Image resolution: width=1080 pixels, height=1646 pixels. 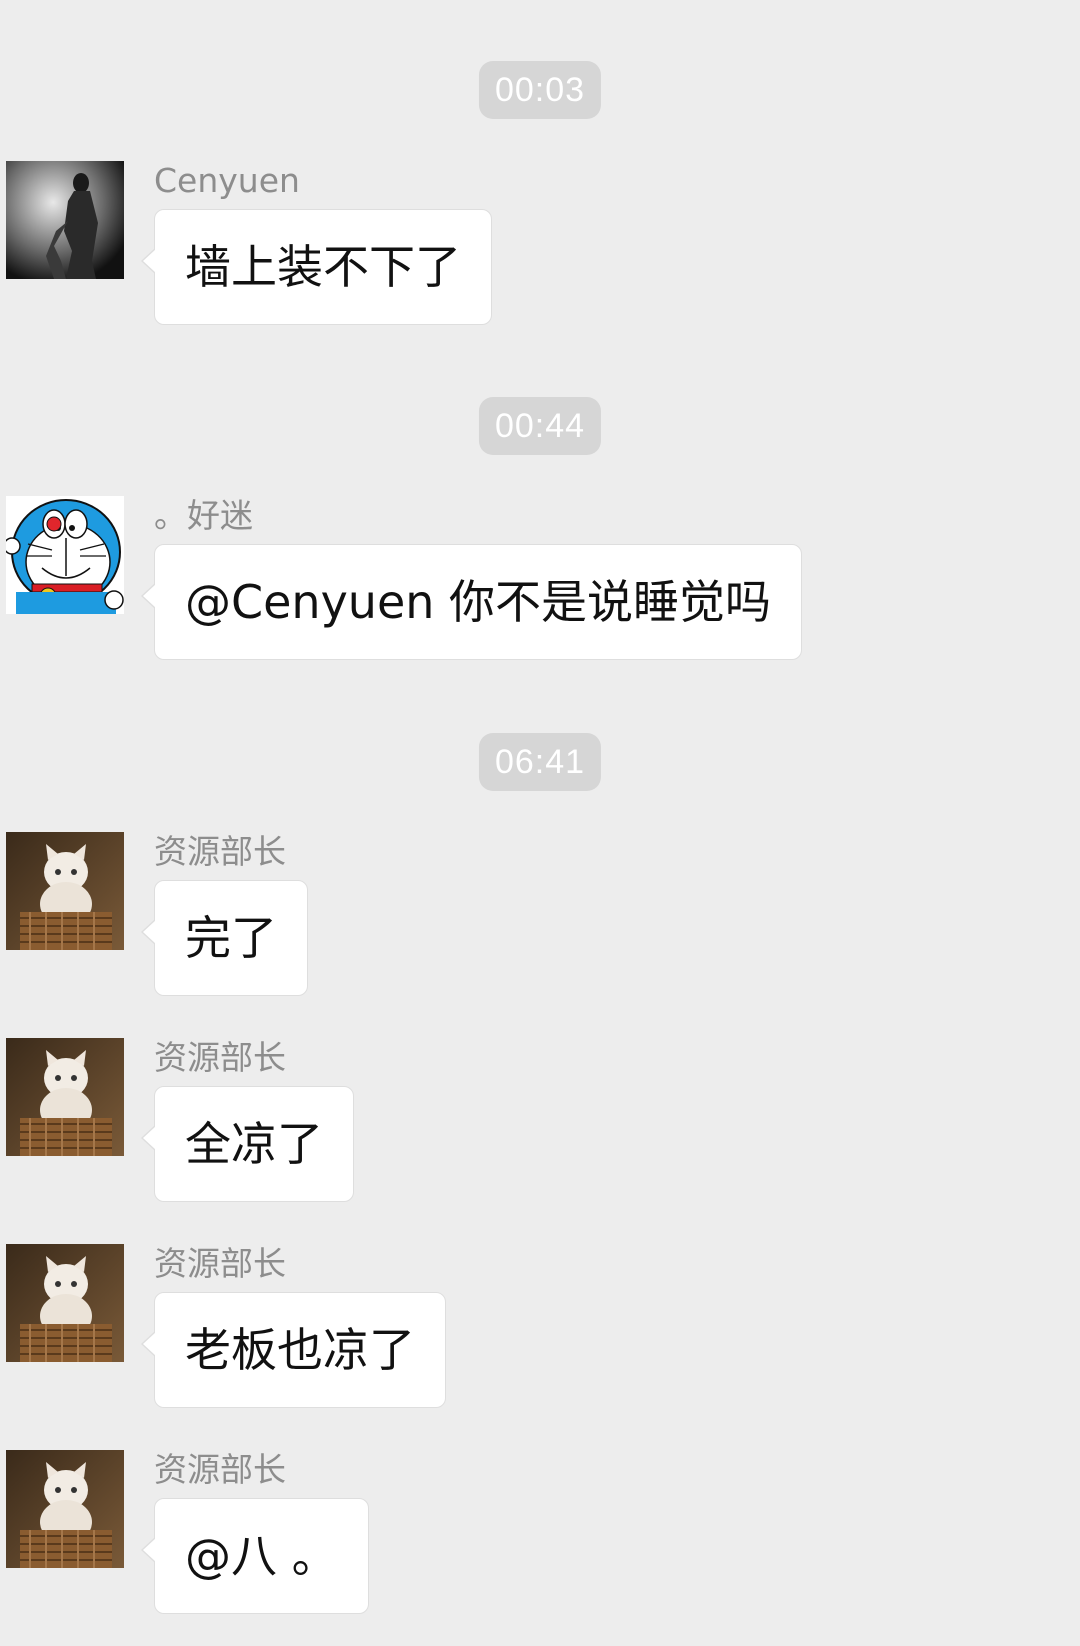 What do you see at coordinates (224, 938) in the screenshot?
I see `message-bubble: 完了` at bounding box center [224, 938].